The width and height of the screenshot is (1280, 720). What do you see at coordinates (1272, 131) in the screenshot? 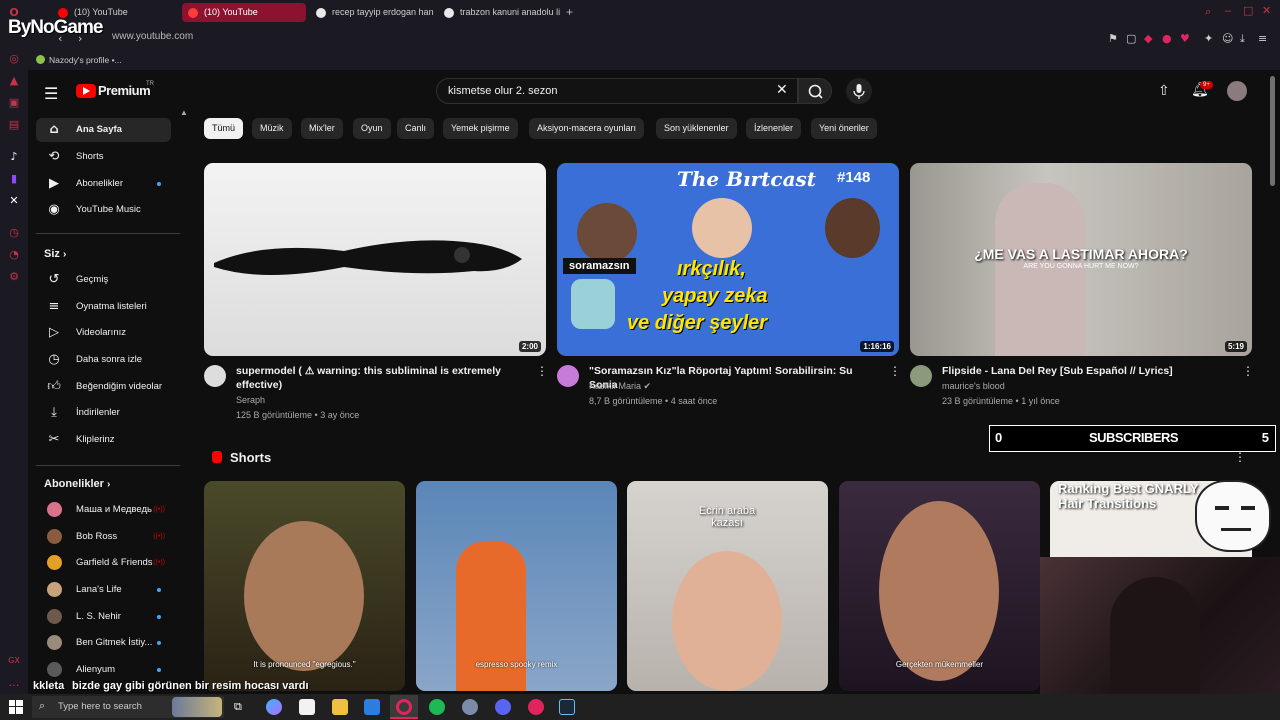
I see `page-scrollbar` at bounding box center [1272, 131].